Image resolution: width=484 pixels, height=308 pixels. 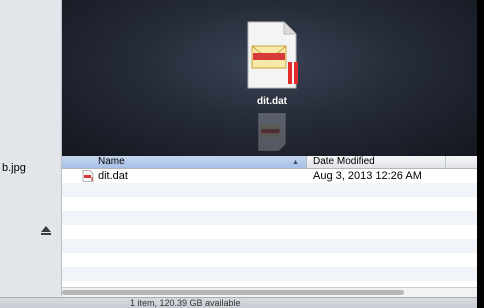 What do you see at coordinates (344, 161) in the screenshot?
I see `column-header-label: Date Modified` at bounding box center [344, 161].